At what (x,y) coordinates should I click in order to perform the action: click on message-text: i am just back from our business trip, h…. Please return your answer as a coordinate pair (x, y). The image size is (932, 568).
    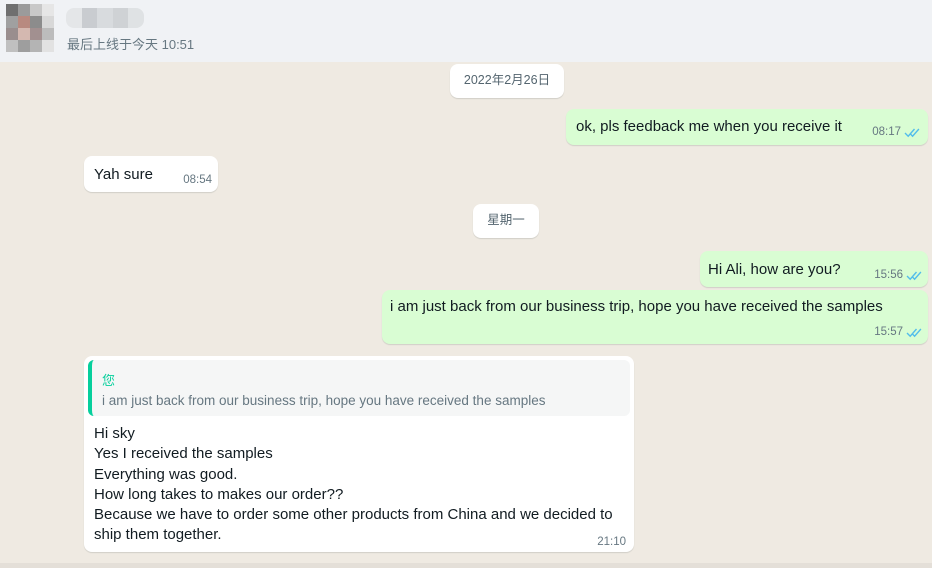
    Looking at the image, I should click on (636, 306).